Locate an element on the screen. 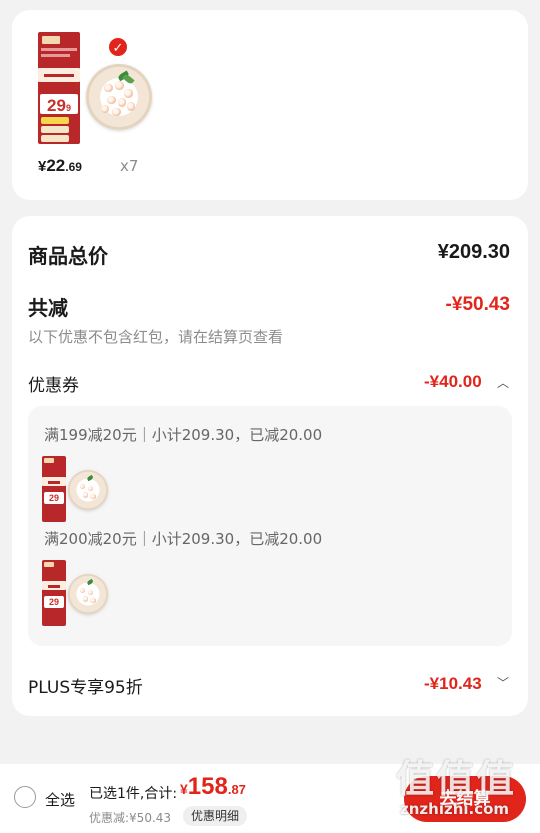  reduction-value: -¥50.43 is located at coordinates (477, 304).